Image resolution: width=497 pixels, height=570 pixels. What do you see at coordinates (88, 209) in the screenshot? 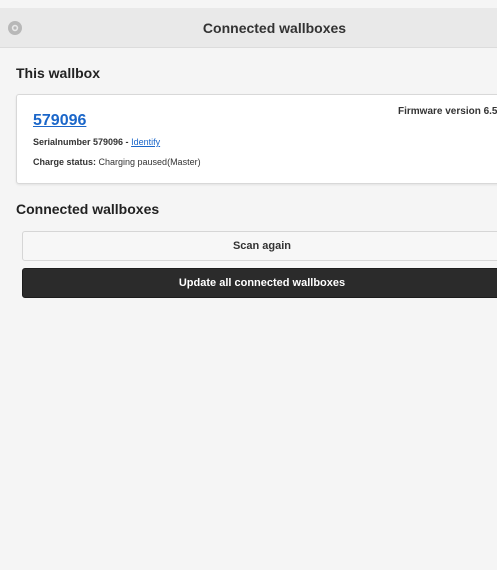
I see `connected-wallboxes-heading: Connected wallboxes` at bounding box center [88, 209].